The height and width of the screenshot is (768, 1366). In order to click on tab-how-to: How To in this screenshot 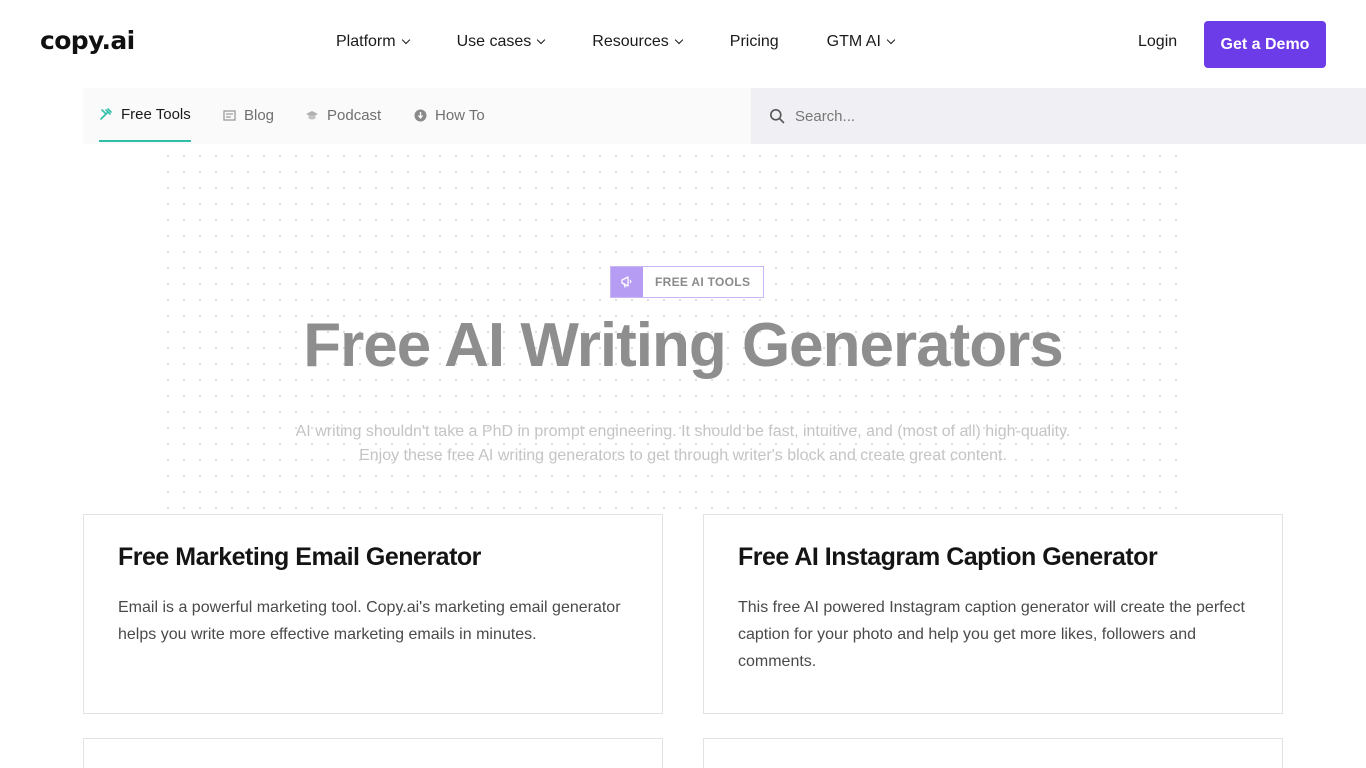, I will do `click(449, 115)`.